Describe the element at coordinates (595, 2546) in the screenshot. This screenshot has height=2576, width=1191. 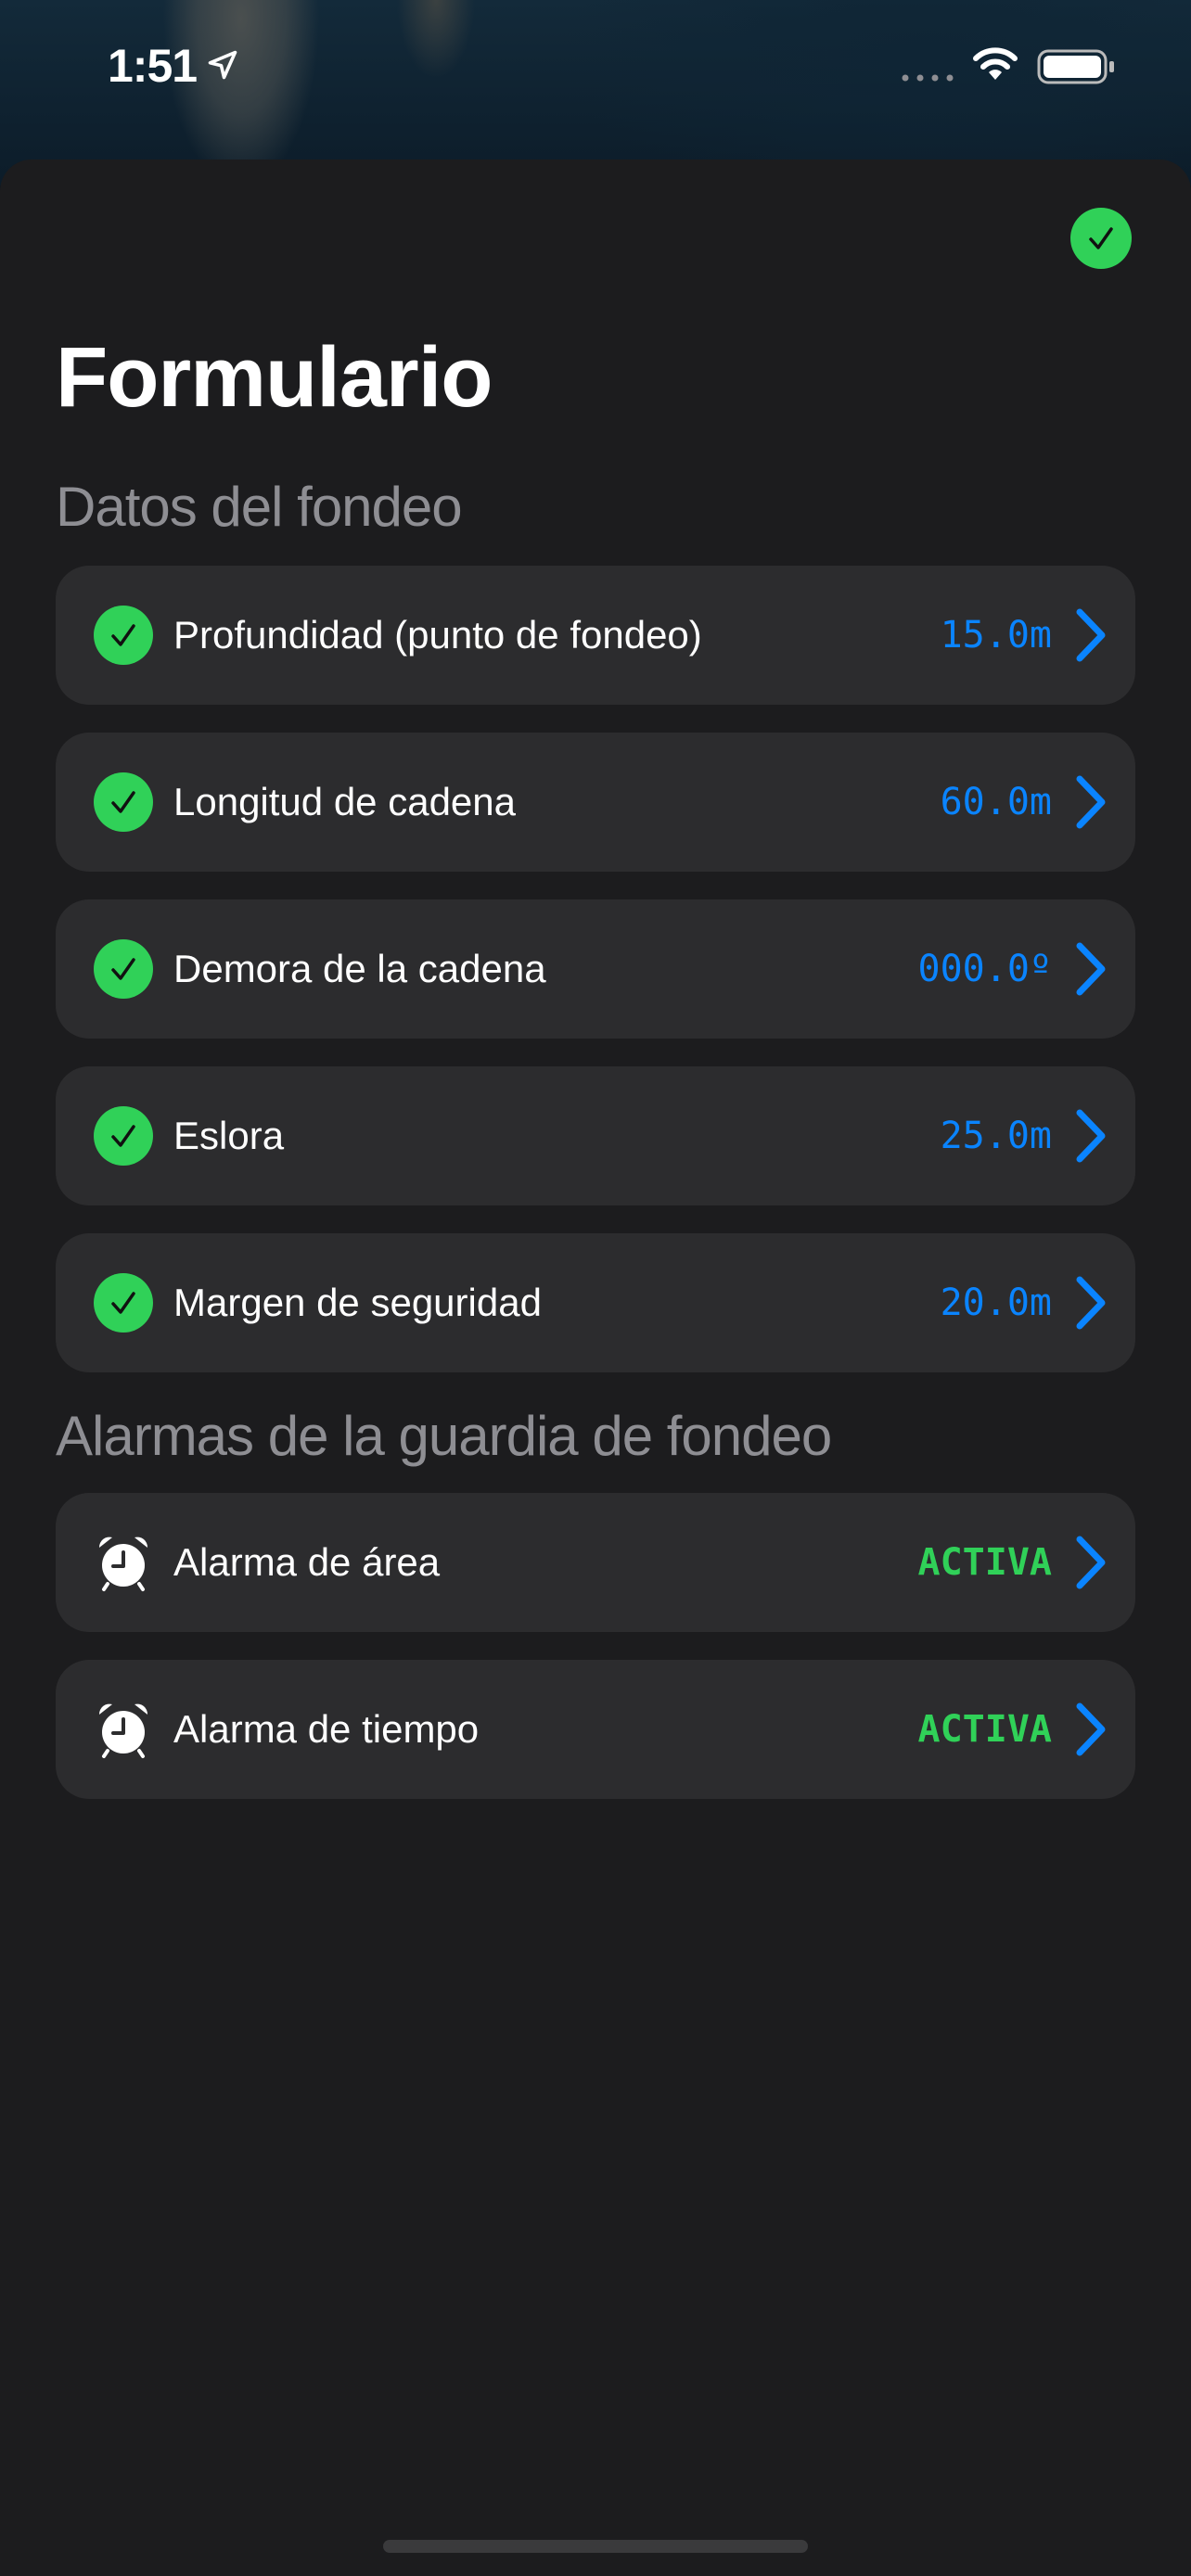
I see `home-indicator` at that location.